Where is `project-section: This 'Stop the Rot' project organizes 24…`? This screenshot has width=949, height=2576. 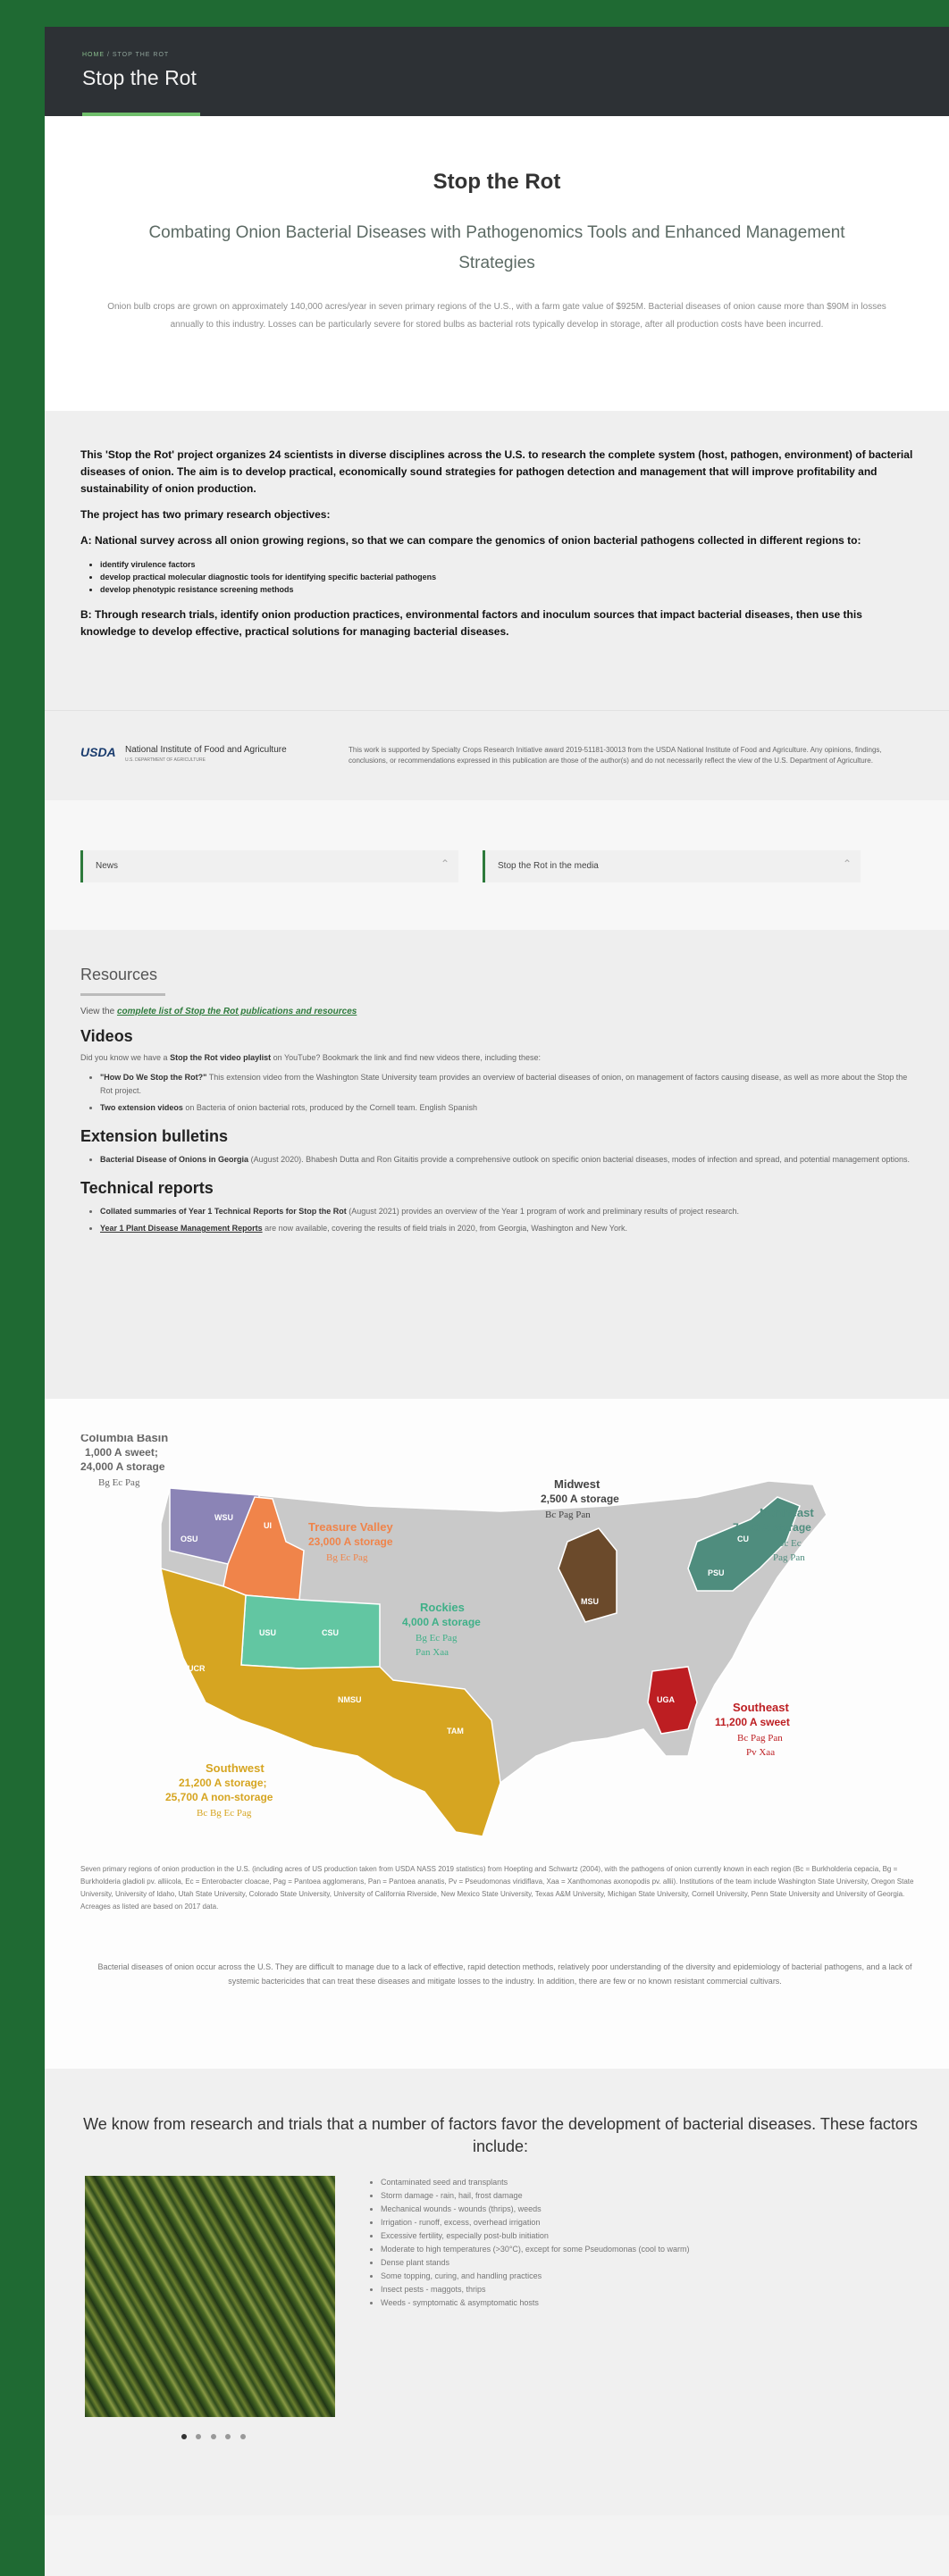
project-section: This 'Stop the Rot' project organizes 24… is located at coordinates (497, 561).